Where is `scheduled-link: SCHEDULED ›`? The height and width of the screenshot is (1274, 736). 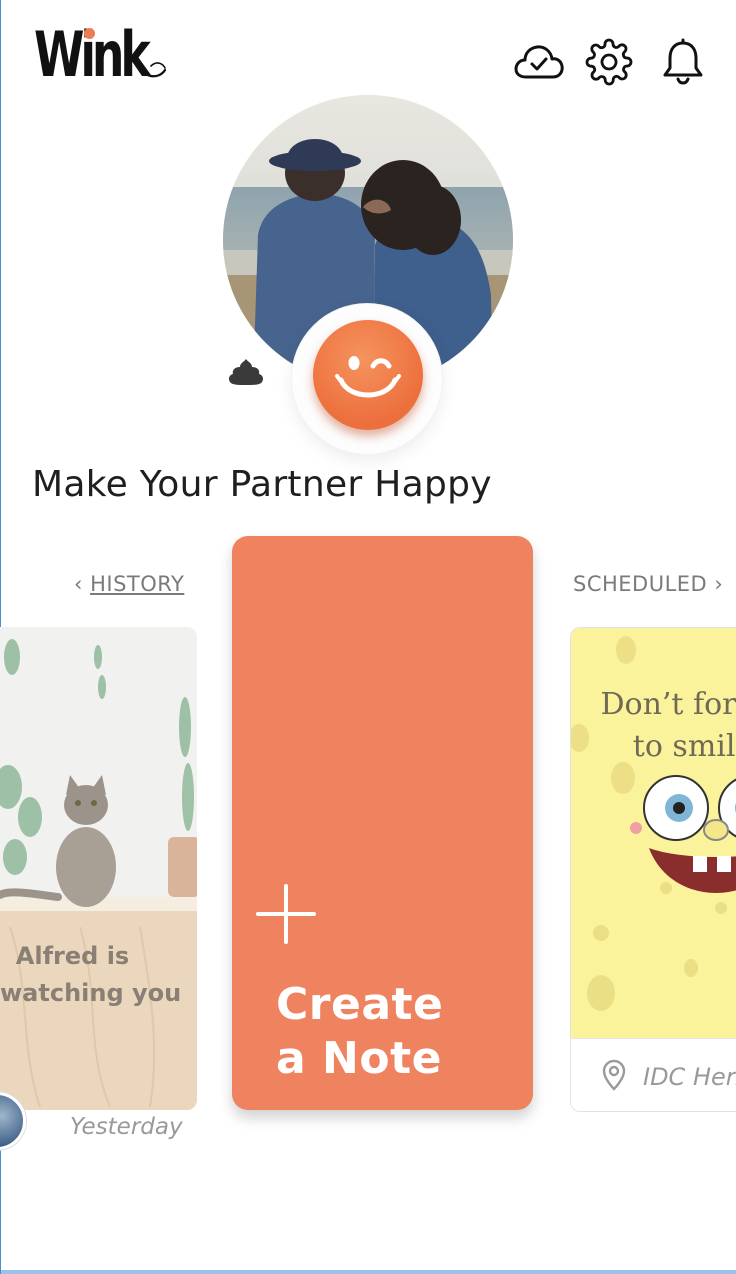 scheduled-link: SCHEDULED › is located at coordinates (648, 584).